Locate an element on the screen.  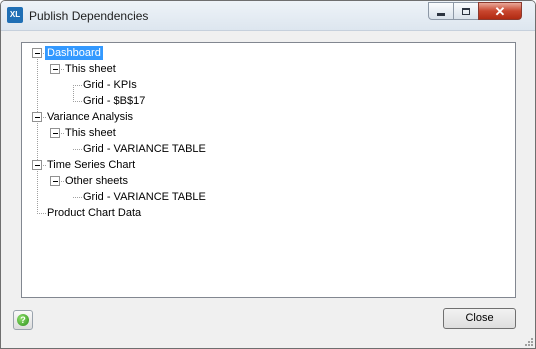
tree-node-label: Product Chart Data is located at coordinates (94, 213).